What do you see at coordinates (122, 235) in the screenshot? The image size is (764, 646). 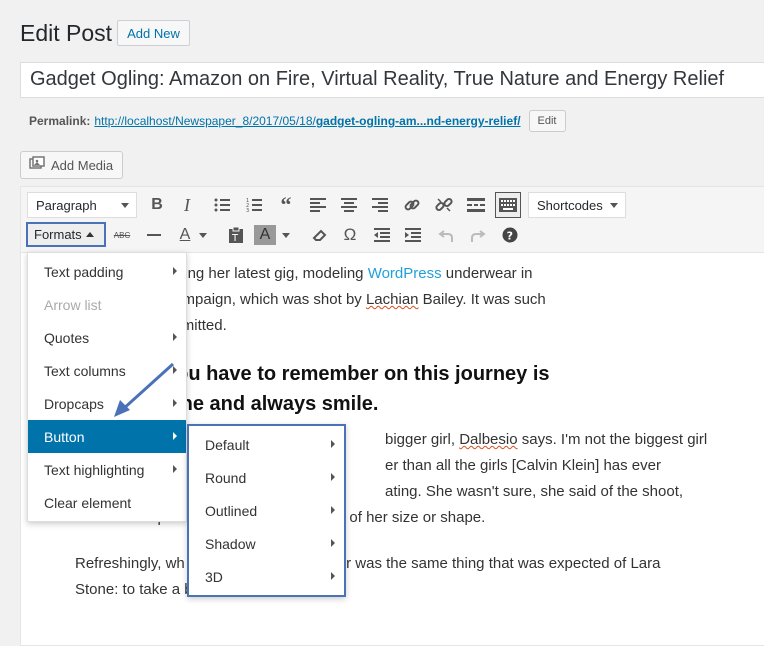 I see `strikethrough-button: ABC` at bounding box center [122, 235].